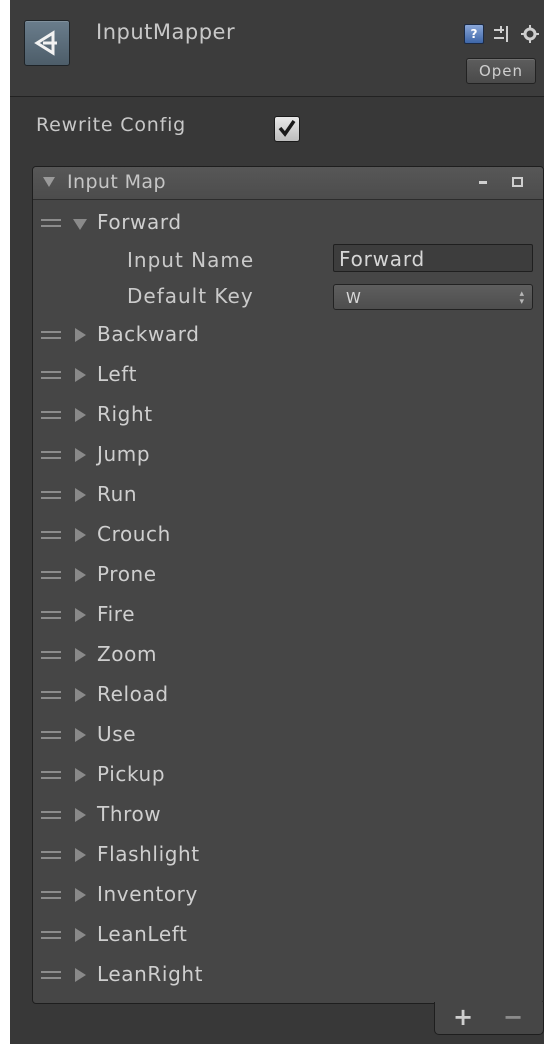 This screenshot has width=544, height=1044. What do you see at coordinates (489, 1018) in the screenshot?
I see `list-footer: + −` at bounding box center [489, 1018].